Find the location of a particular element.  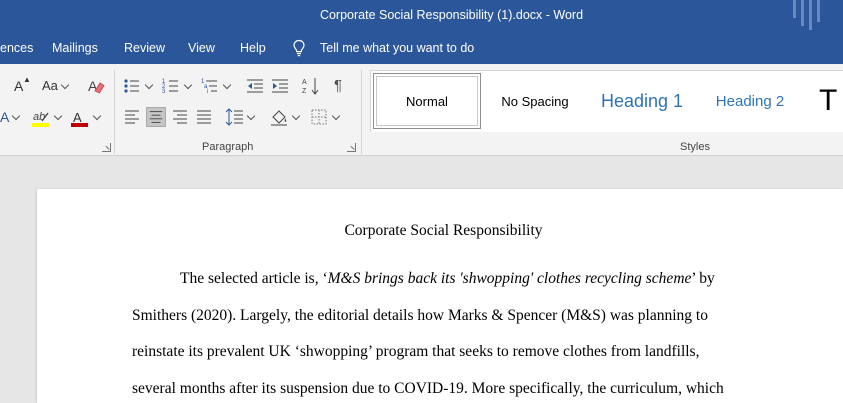

tell-me-search: Tell me what you want to do is located at coordinates (397, 48).